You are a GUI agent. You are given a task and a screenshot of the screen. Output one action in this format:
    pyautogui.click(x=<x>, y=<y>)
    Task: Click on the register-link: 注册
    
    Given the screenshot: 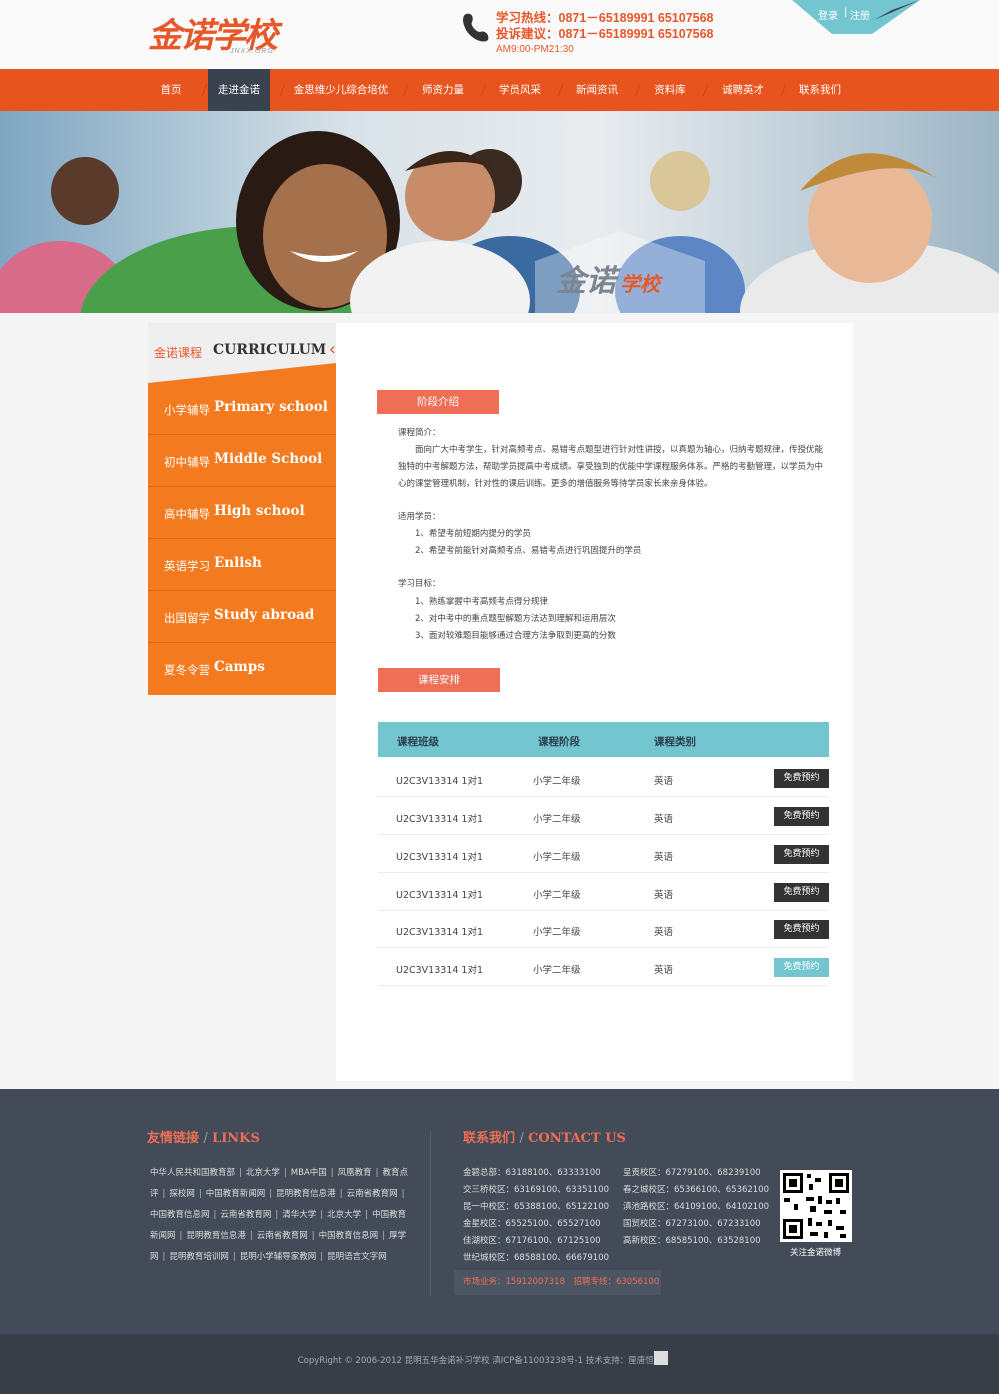 What is the action you would take?
    pyautogui.click(x=860, y=14)
    